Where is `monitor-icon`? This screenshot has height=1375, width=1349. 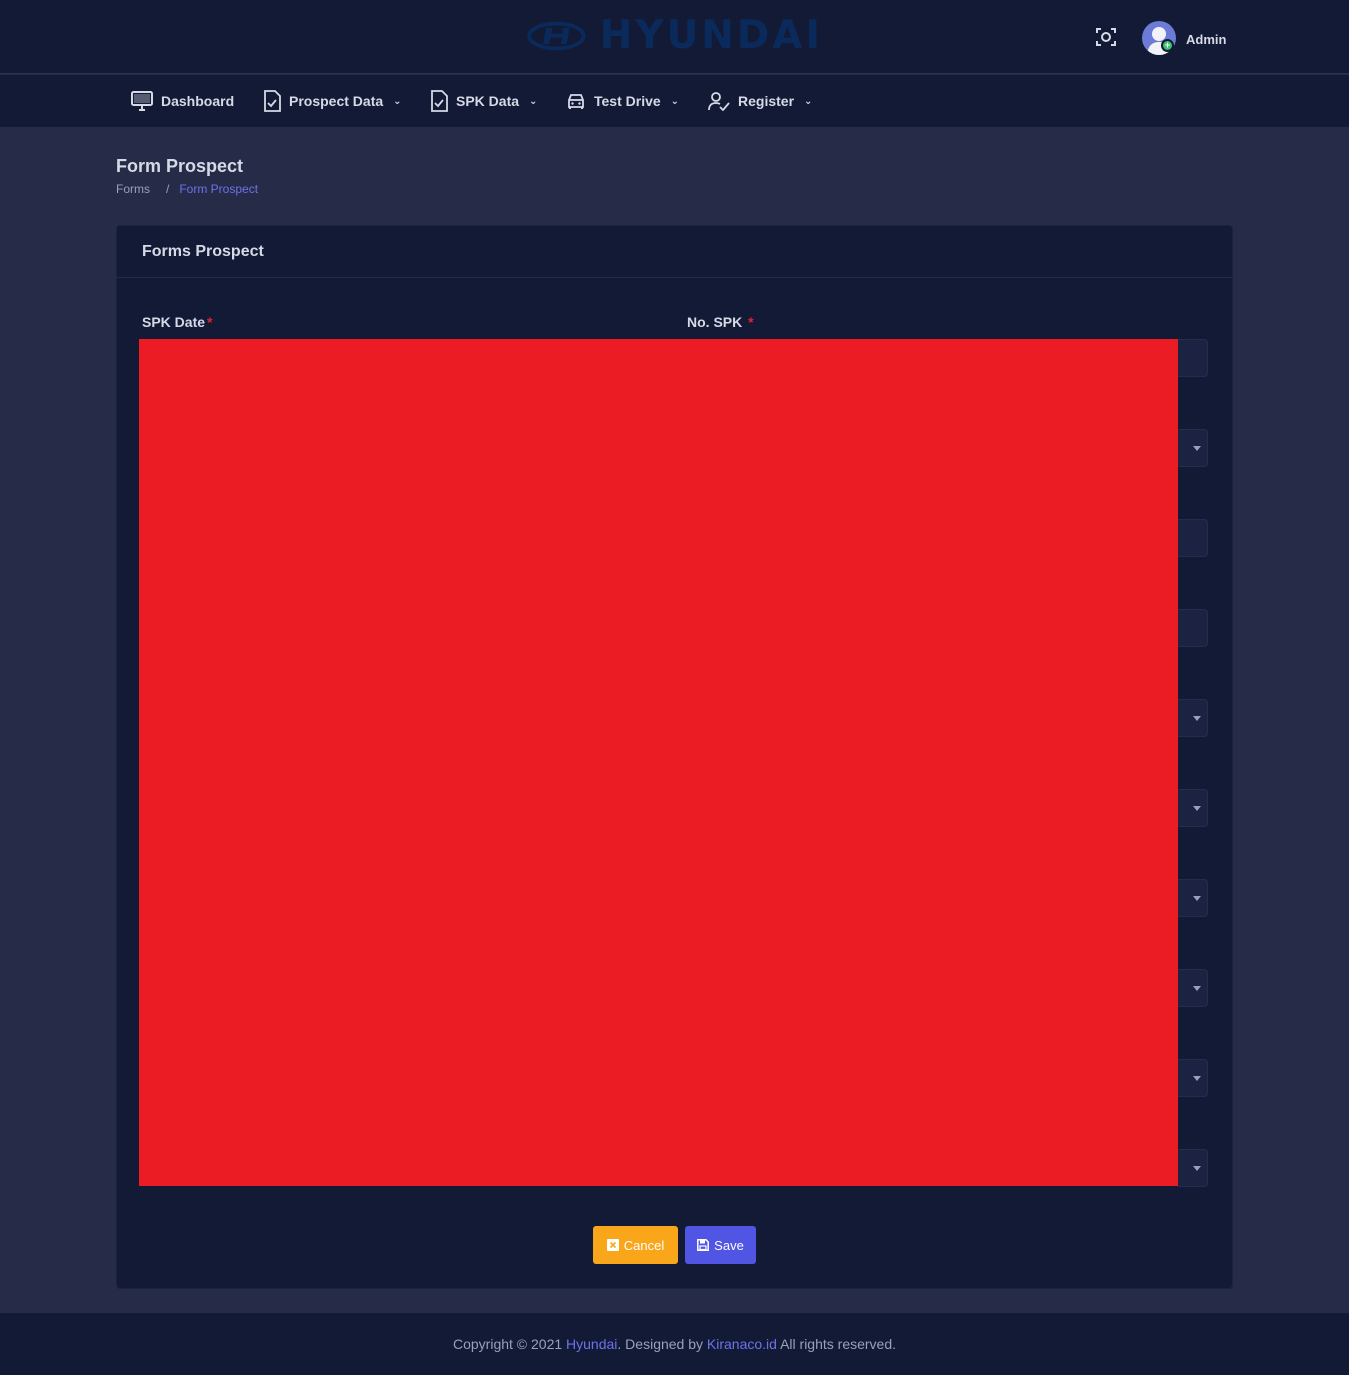
monitor-icon is located at coordinates (142, 101).